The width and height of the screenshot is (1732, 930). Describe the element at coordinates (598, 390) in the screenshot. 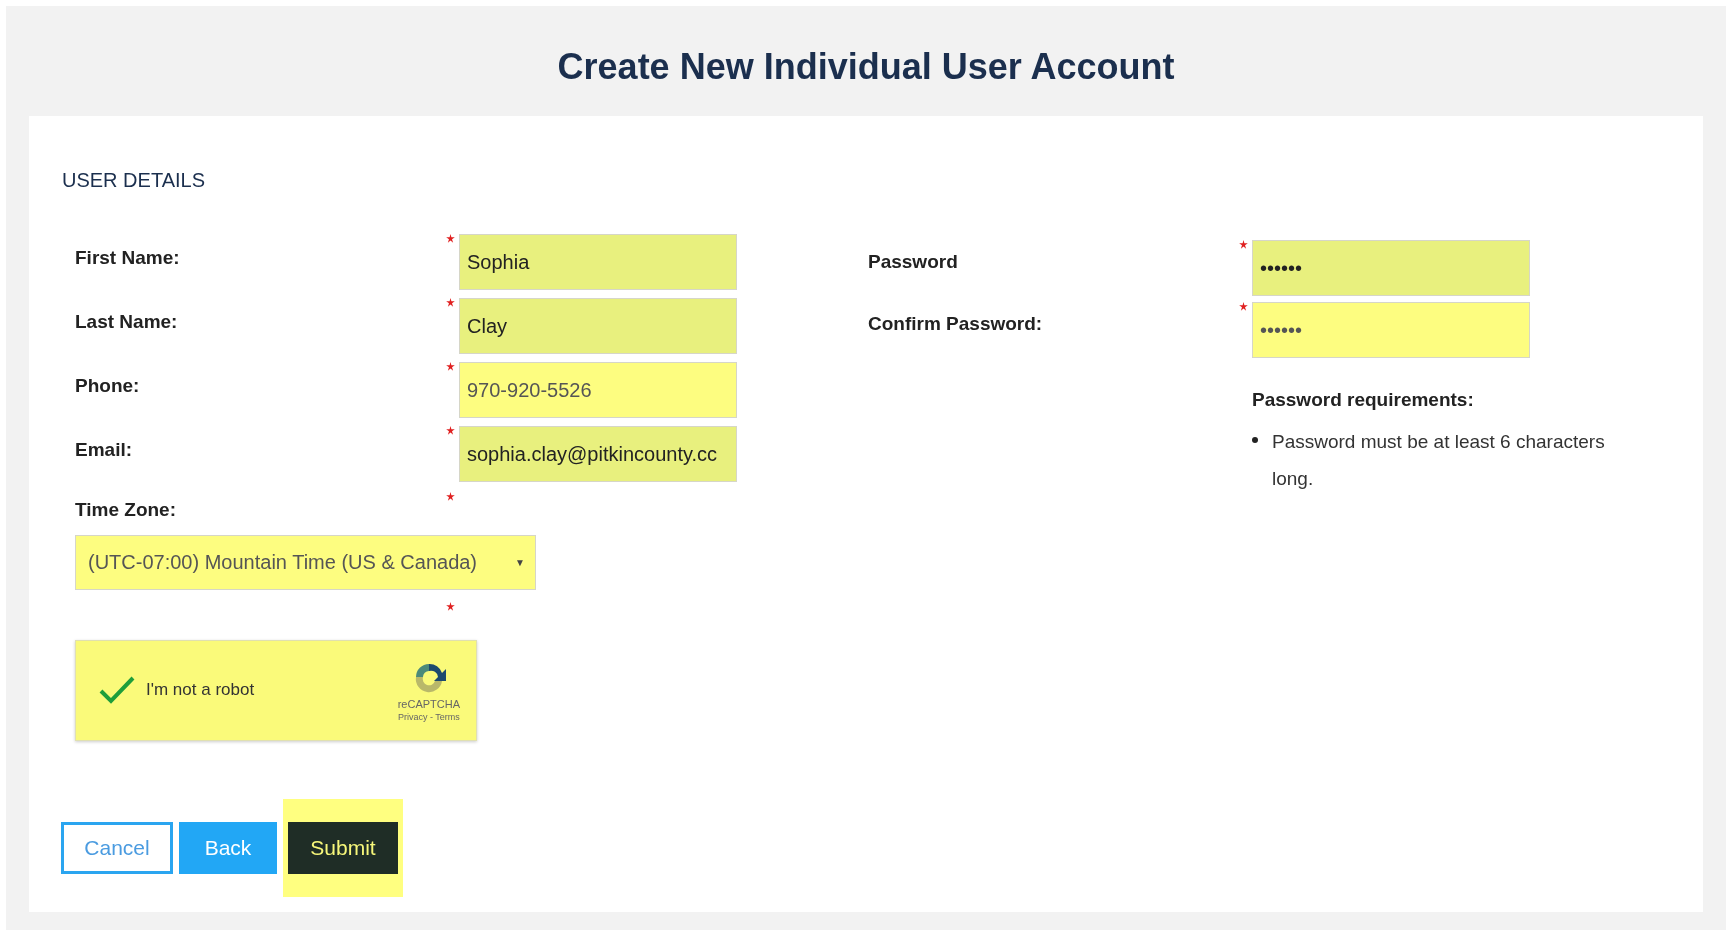

I see `input-field: 970-920-5526` at that location.